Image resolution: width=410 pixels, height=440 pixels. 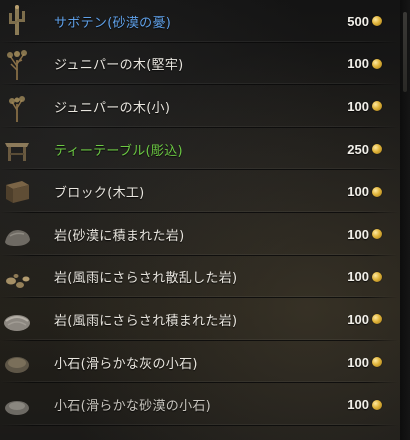 What do you see at coordinates (17, 21) in the screenshot?
I see `cactus-icon` at bounding box center [17, 21].